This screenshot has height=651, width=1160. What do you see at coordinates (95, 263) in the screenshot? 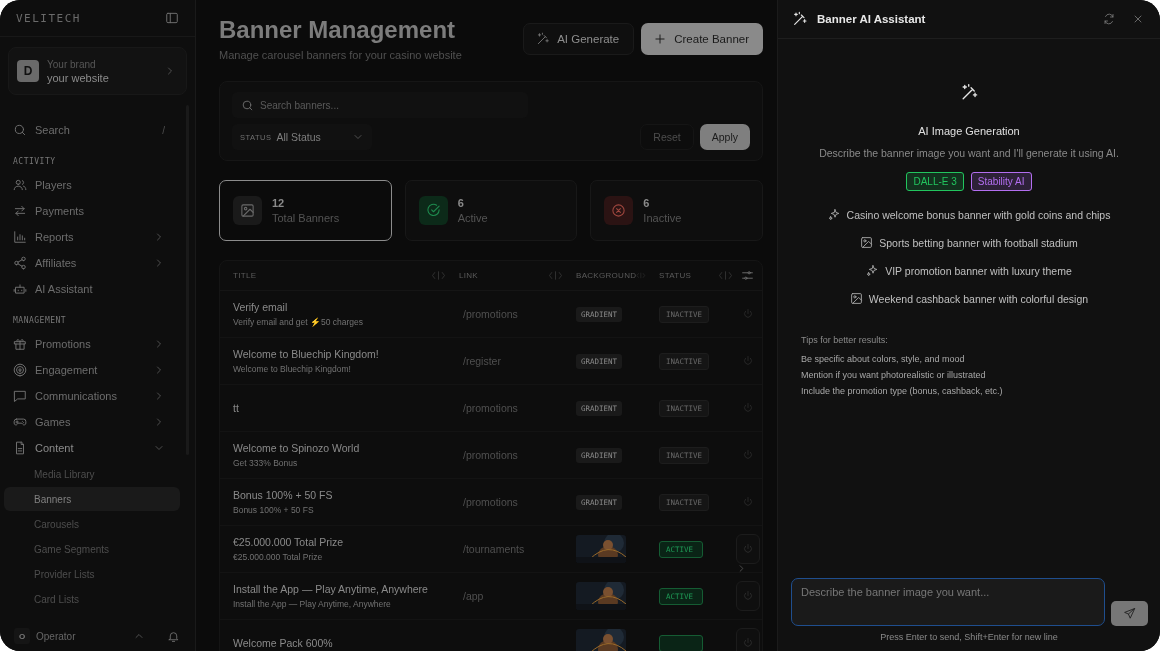
I see `nav-item: Affiliates` at bounding box center [95, 263].